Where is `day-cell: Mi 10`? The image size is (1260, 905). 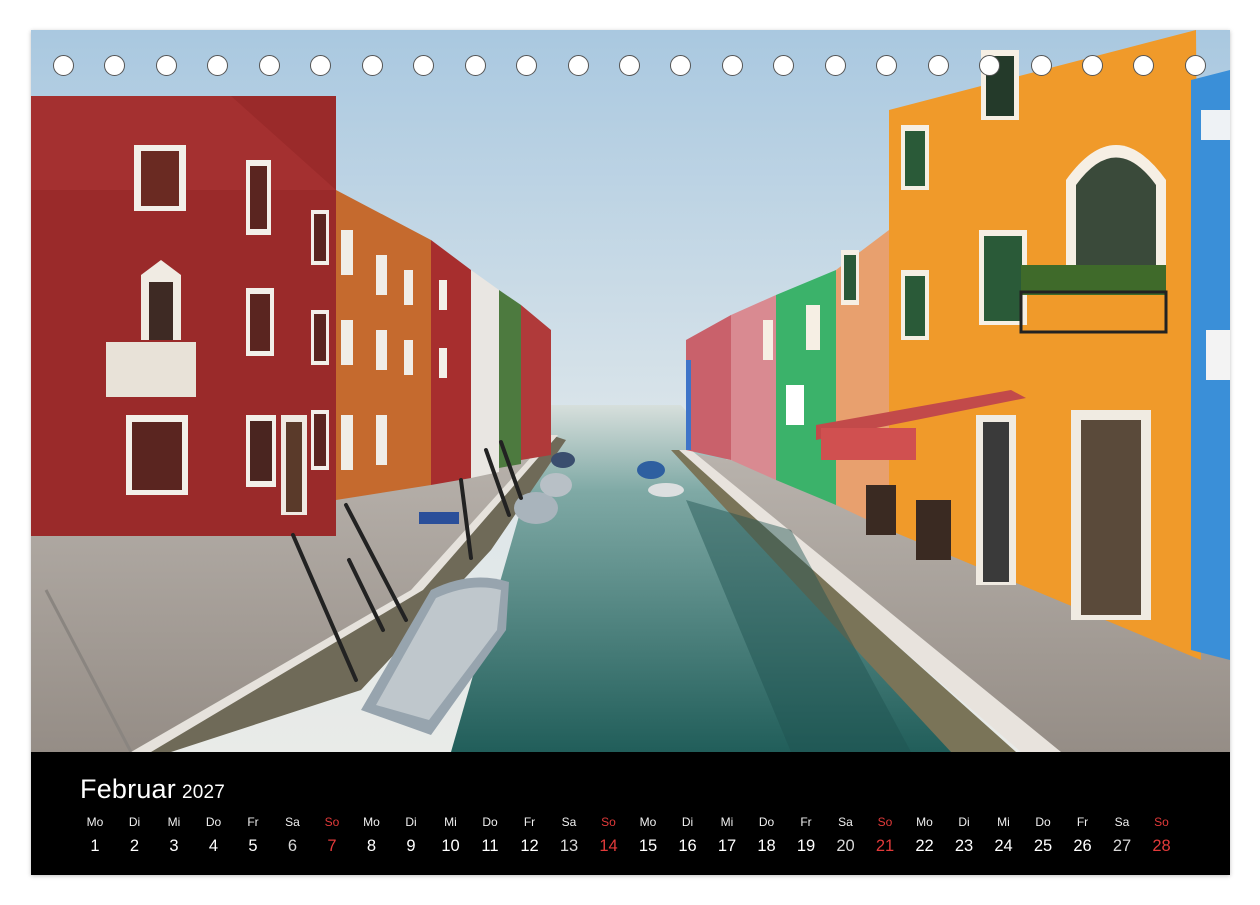
day-cell: Mi 10 is located at coordinates (451, 835).